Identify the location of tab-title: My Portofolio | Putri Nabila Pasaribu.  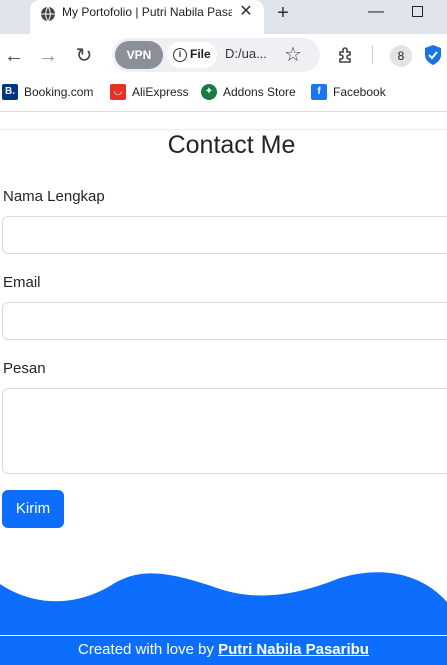
(147, 12).